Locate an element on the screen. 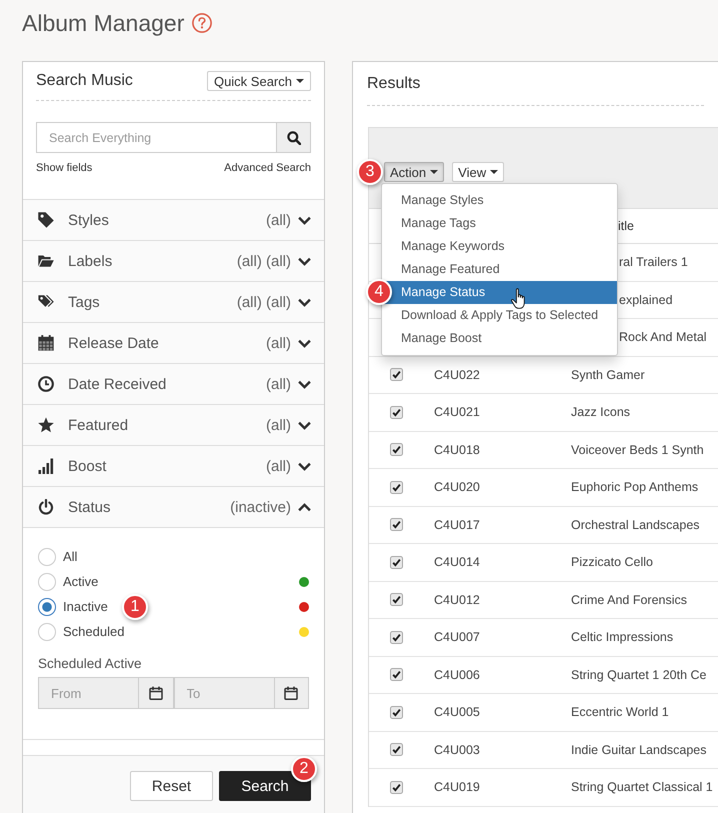 This screenshot has width=718, height=813. table-cell-text: C4U018 is located at coordinates (457, 449).